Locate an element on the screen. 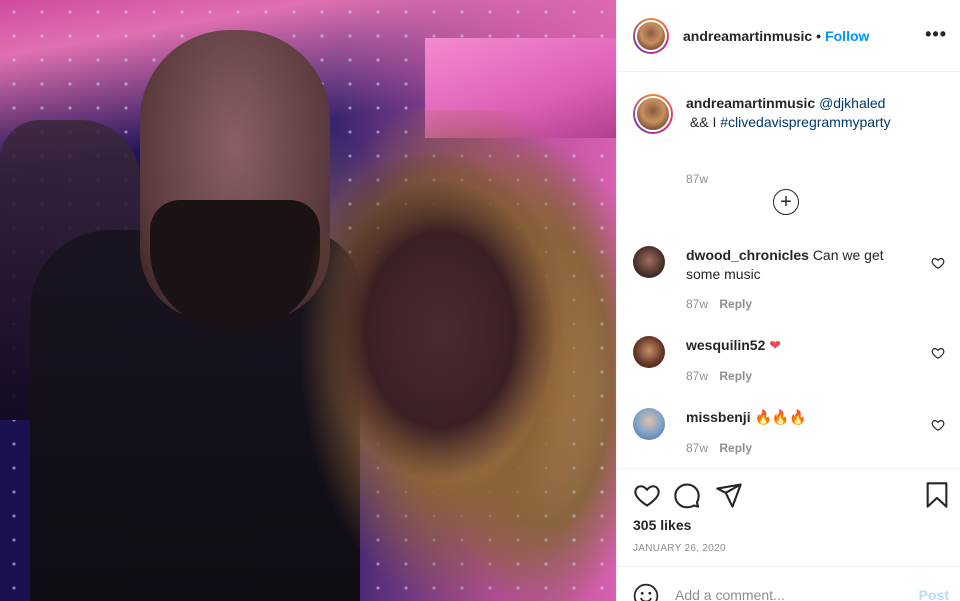 The height and width of the screenshot is (601, 960). caption-avatar is located at coordinates (653, 114).